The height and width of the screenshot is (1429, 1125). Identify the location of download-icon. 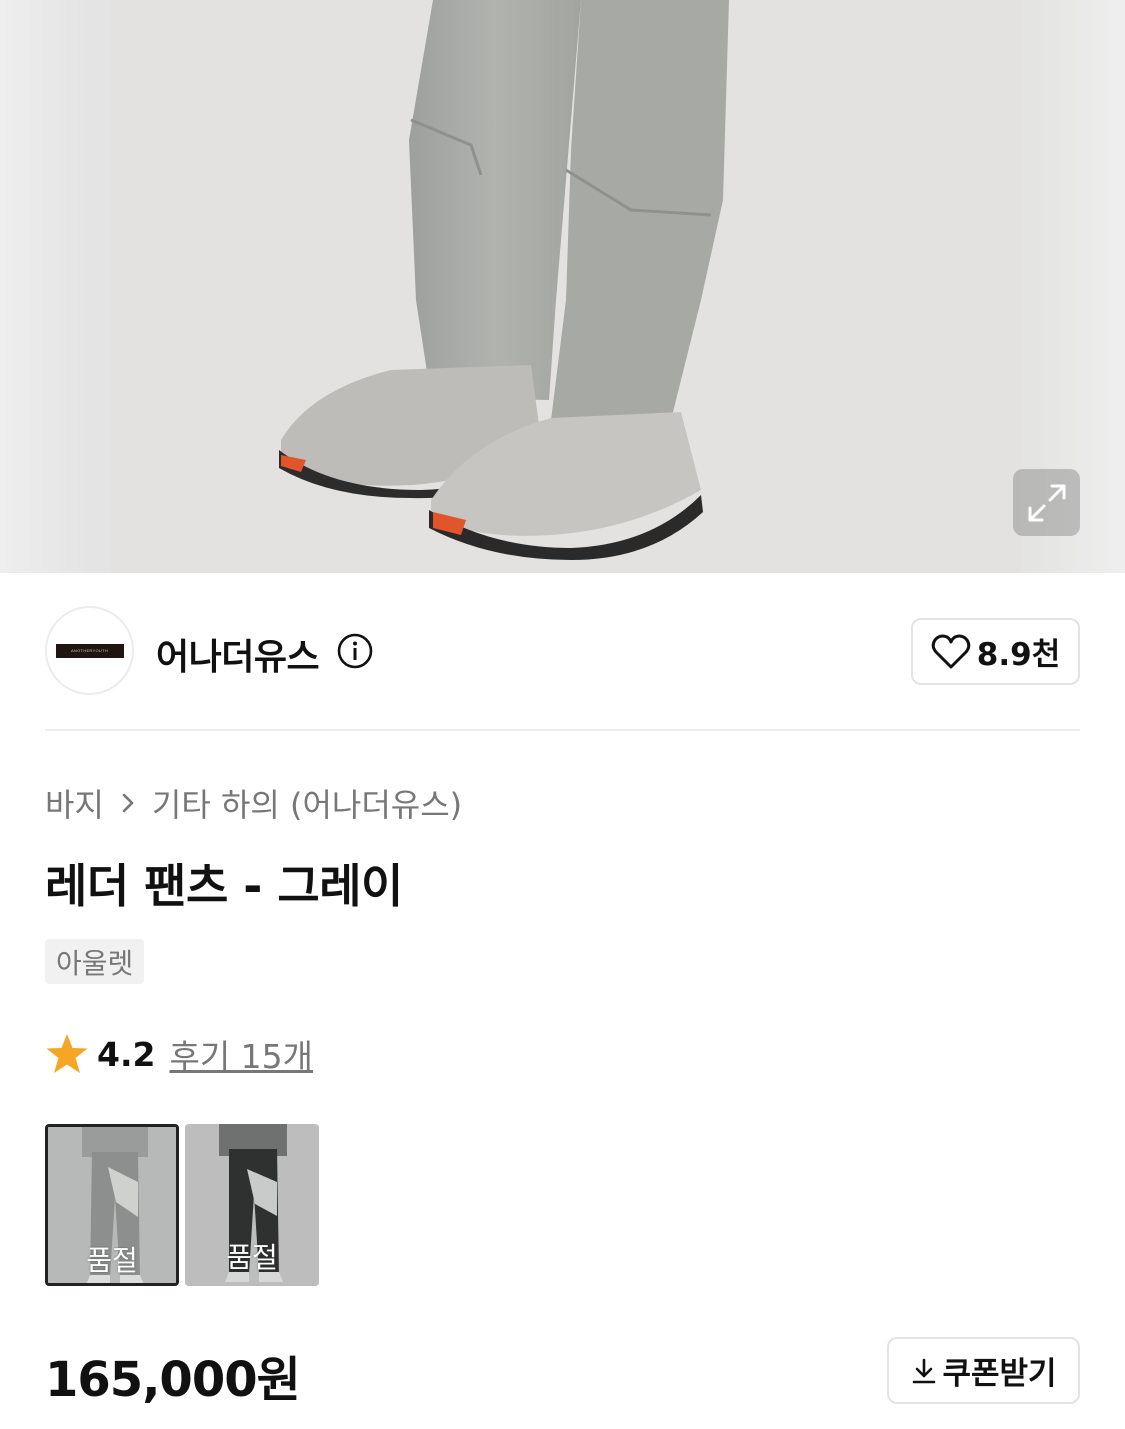
(924, 1370).